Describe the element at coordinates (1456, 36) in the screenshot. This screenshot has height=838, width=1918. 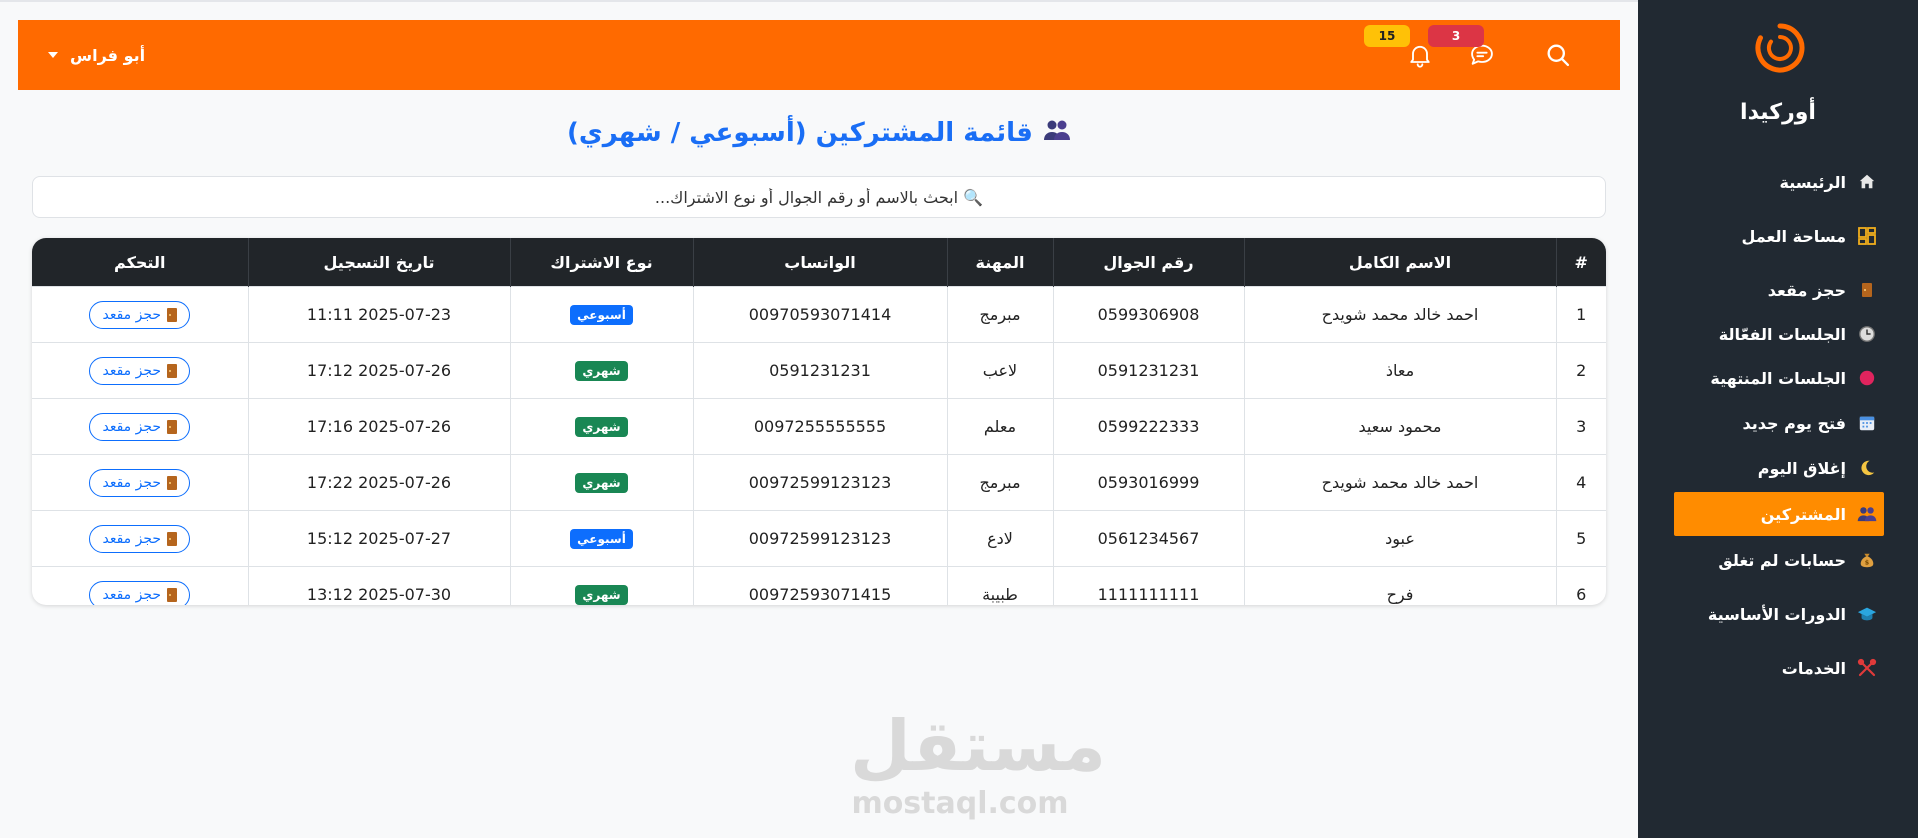
I see `messages-badge: 3` at that location.